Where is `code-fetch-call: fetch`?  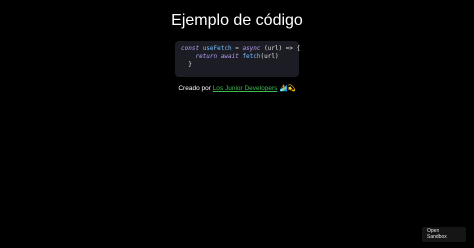
code-fetch-call: fetch is located at coordinates (249, 56).